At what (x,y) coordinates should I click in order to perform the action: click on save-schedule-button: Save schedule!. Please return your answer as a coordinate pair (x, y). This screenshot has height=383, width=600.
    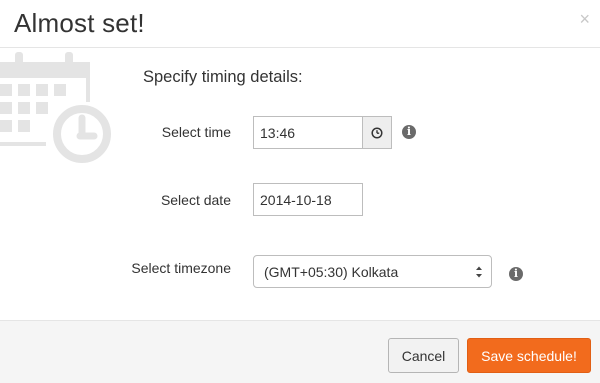
    Looking at the image, I should click on (529, 355).